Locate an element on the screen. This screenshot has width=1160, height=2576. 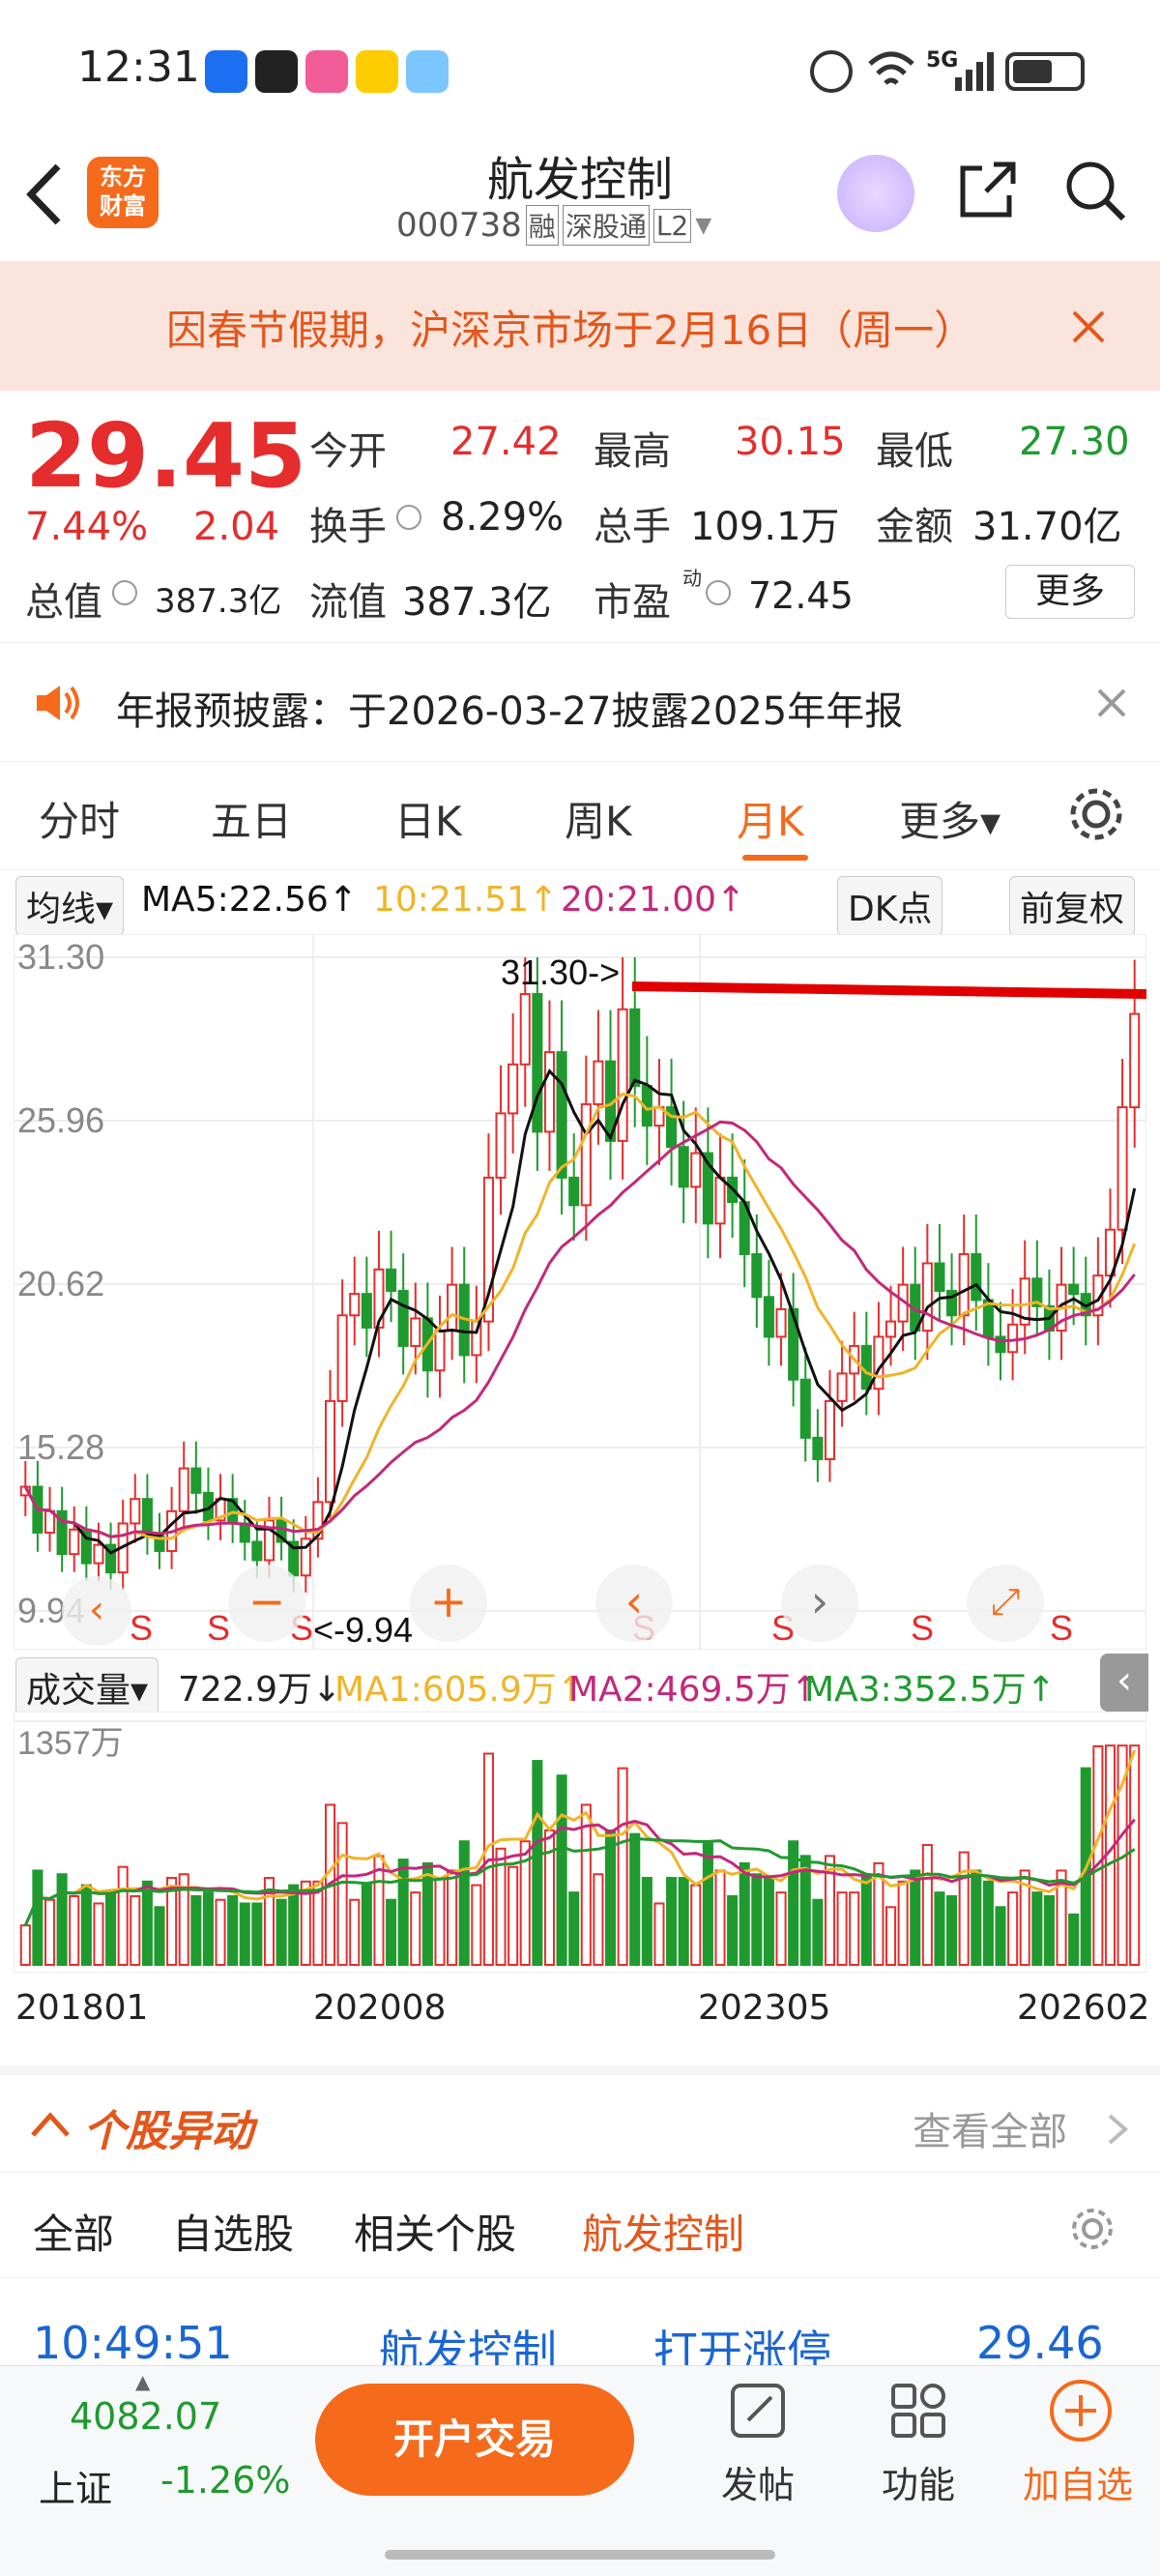
add-watchlist-icon is located at coordinates (1081, 2411).